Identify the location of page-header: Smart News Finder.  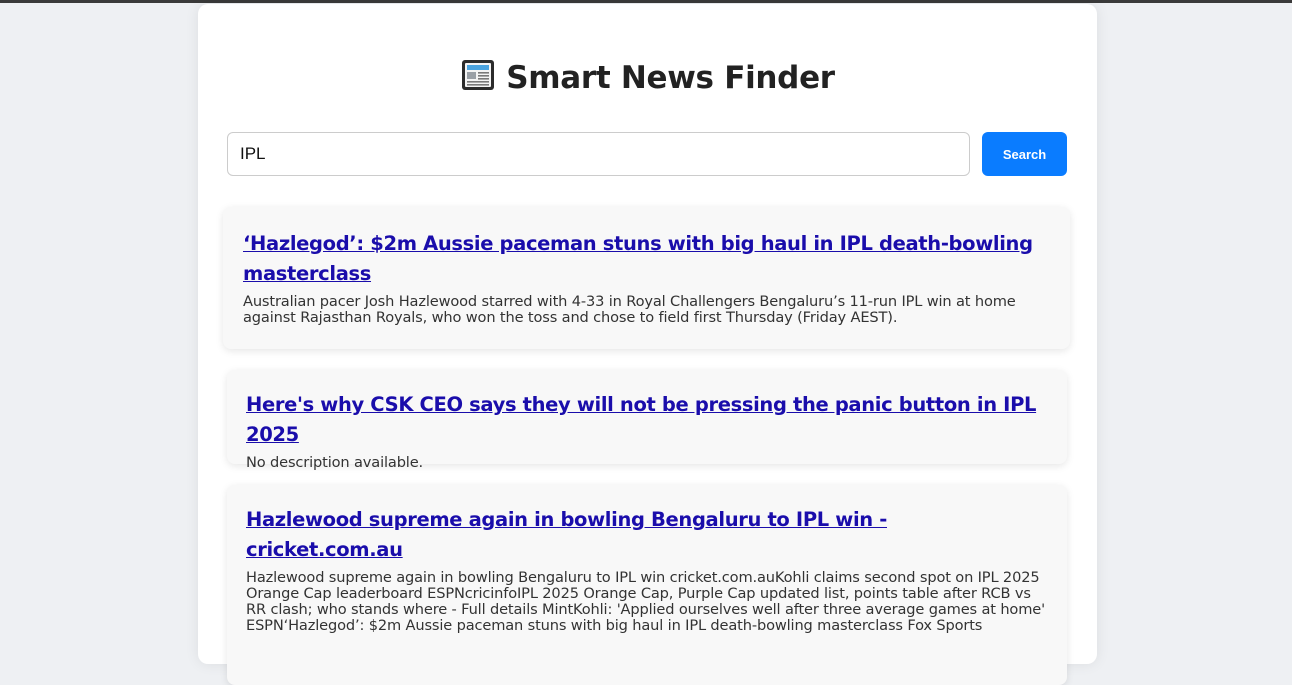
(647, 78).